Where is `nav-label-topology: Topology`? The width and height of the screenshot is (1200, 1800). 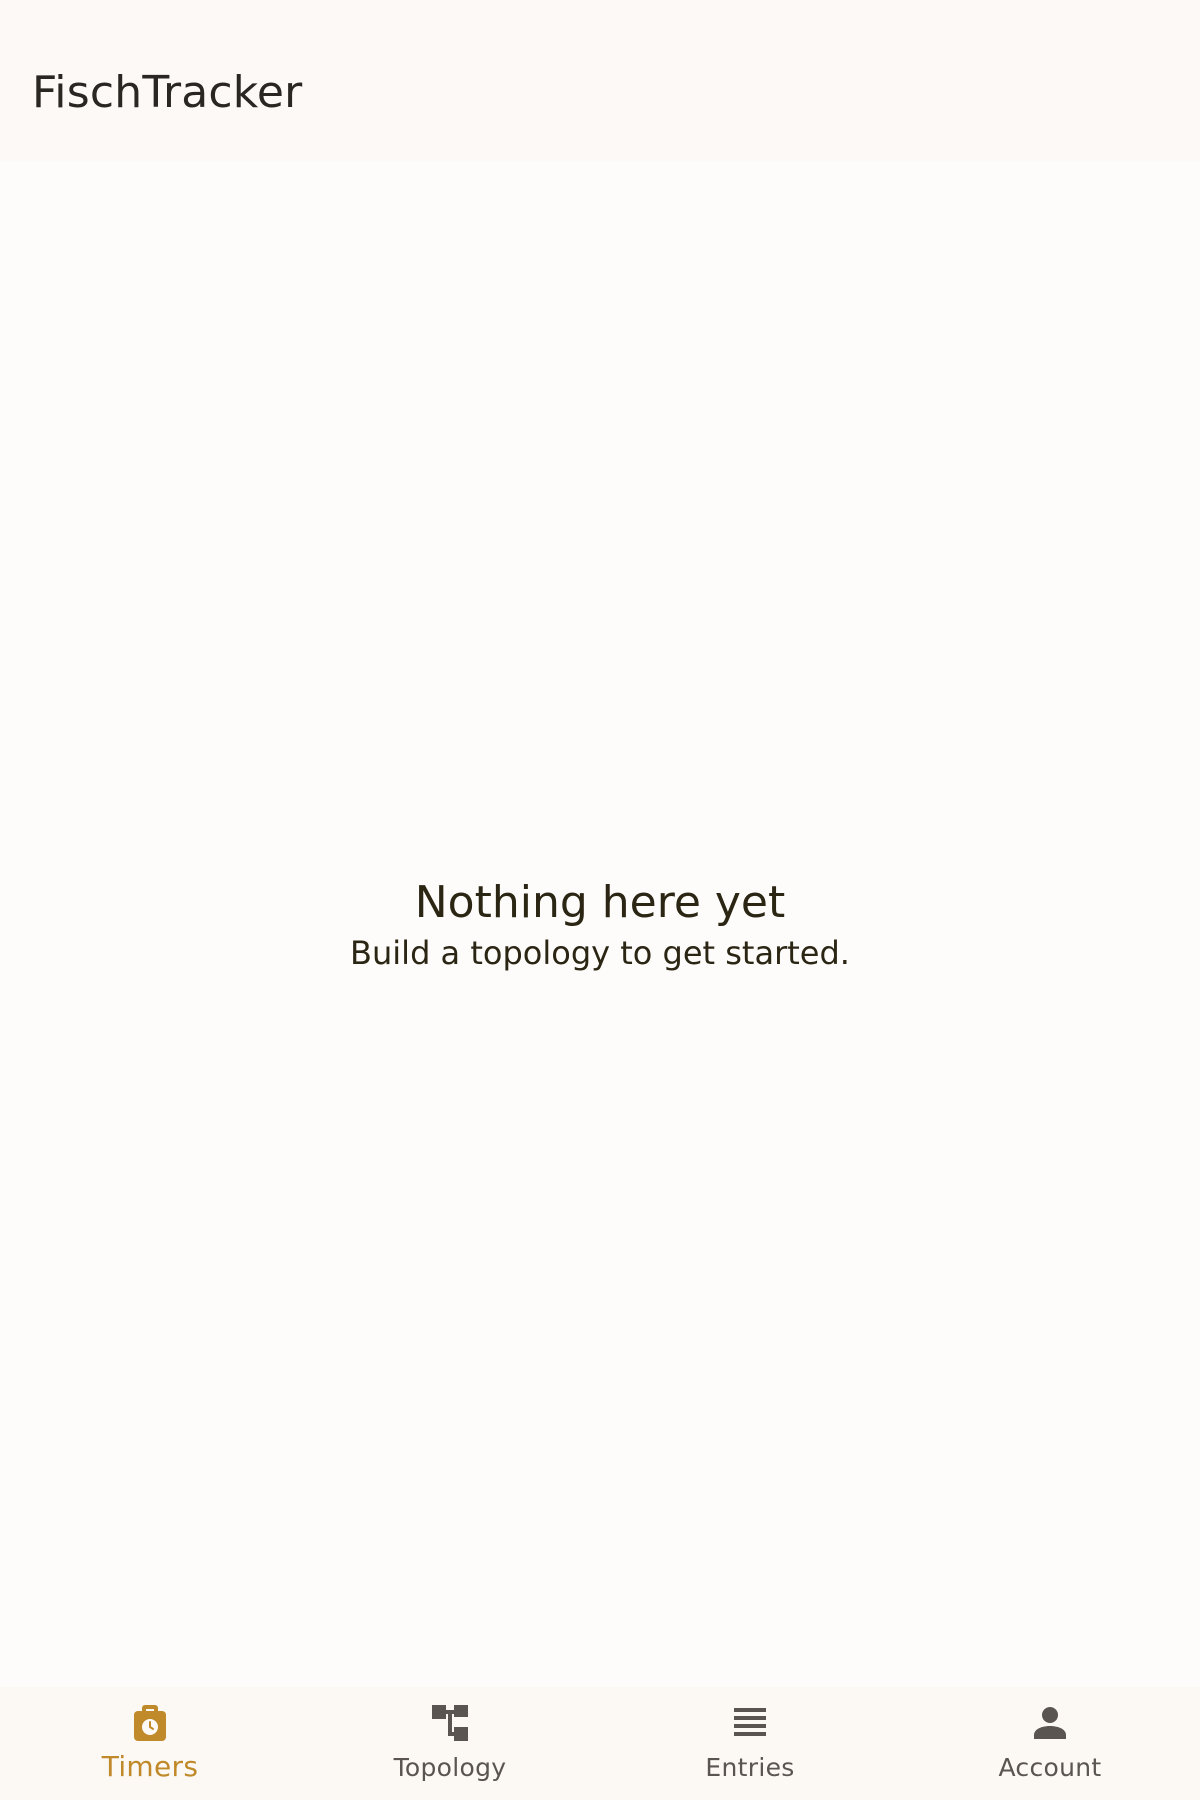
nav-label-topology: Topology is located at coordinates (450, 1767).